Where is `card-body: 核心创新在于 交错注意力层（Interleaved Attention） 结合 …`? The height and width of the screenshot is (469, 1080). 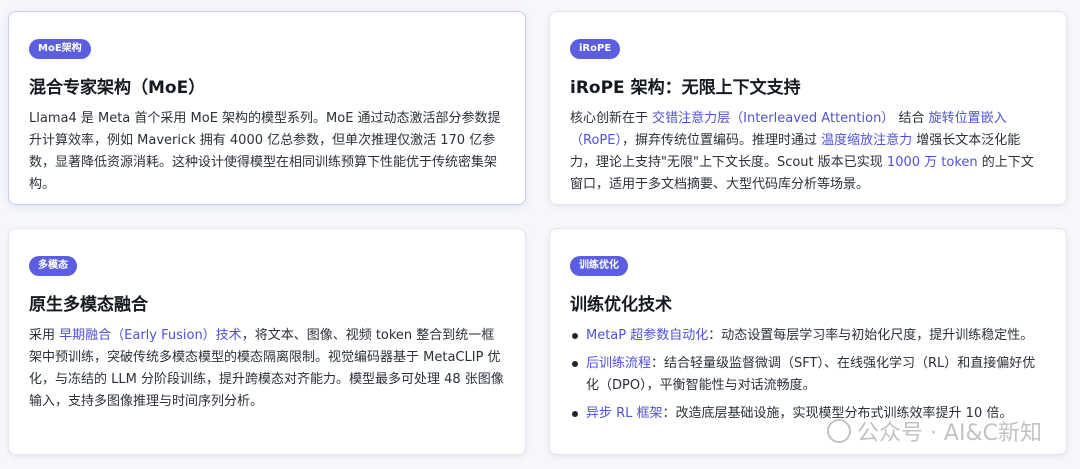 card-body: 核心创新在于 交错注意力层（Interleaved Attention） 结合 … is located at coordinates (808, 152).